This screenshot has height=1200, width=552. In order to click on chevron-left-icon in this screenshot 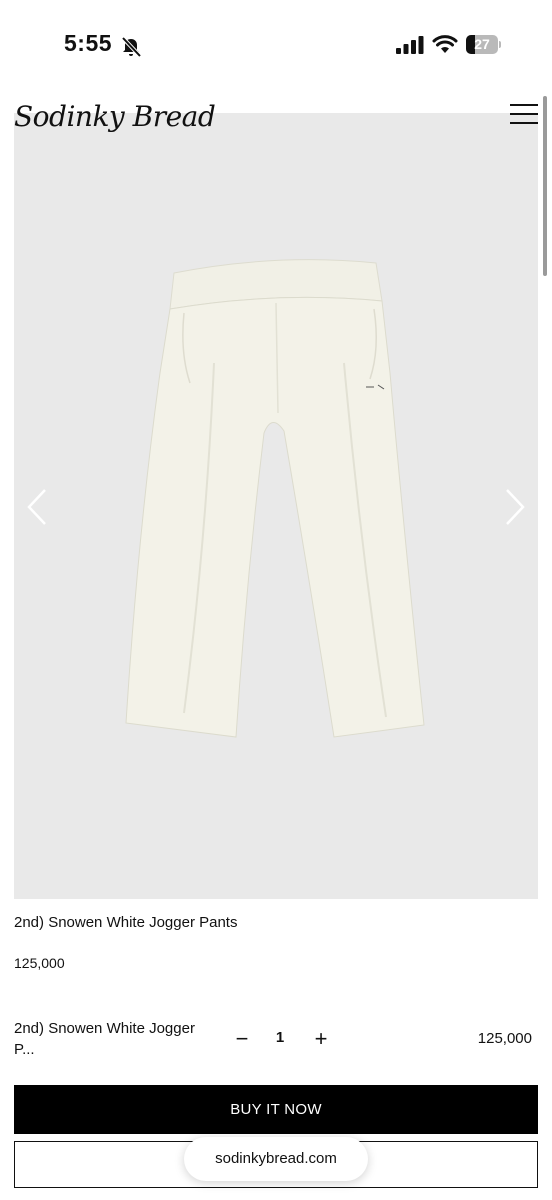, I will do `click(37, 507)`.